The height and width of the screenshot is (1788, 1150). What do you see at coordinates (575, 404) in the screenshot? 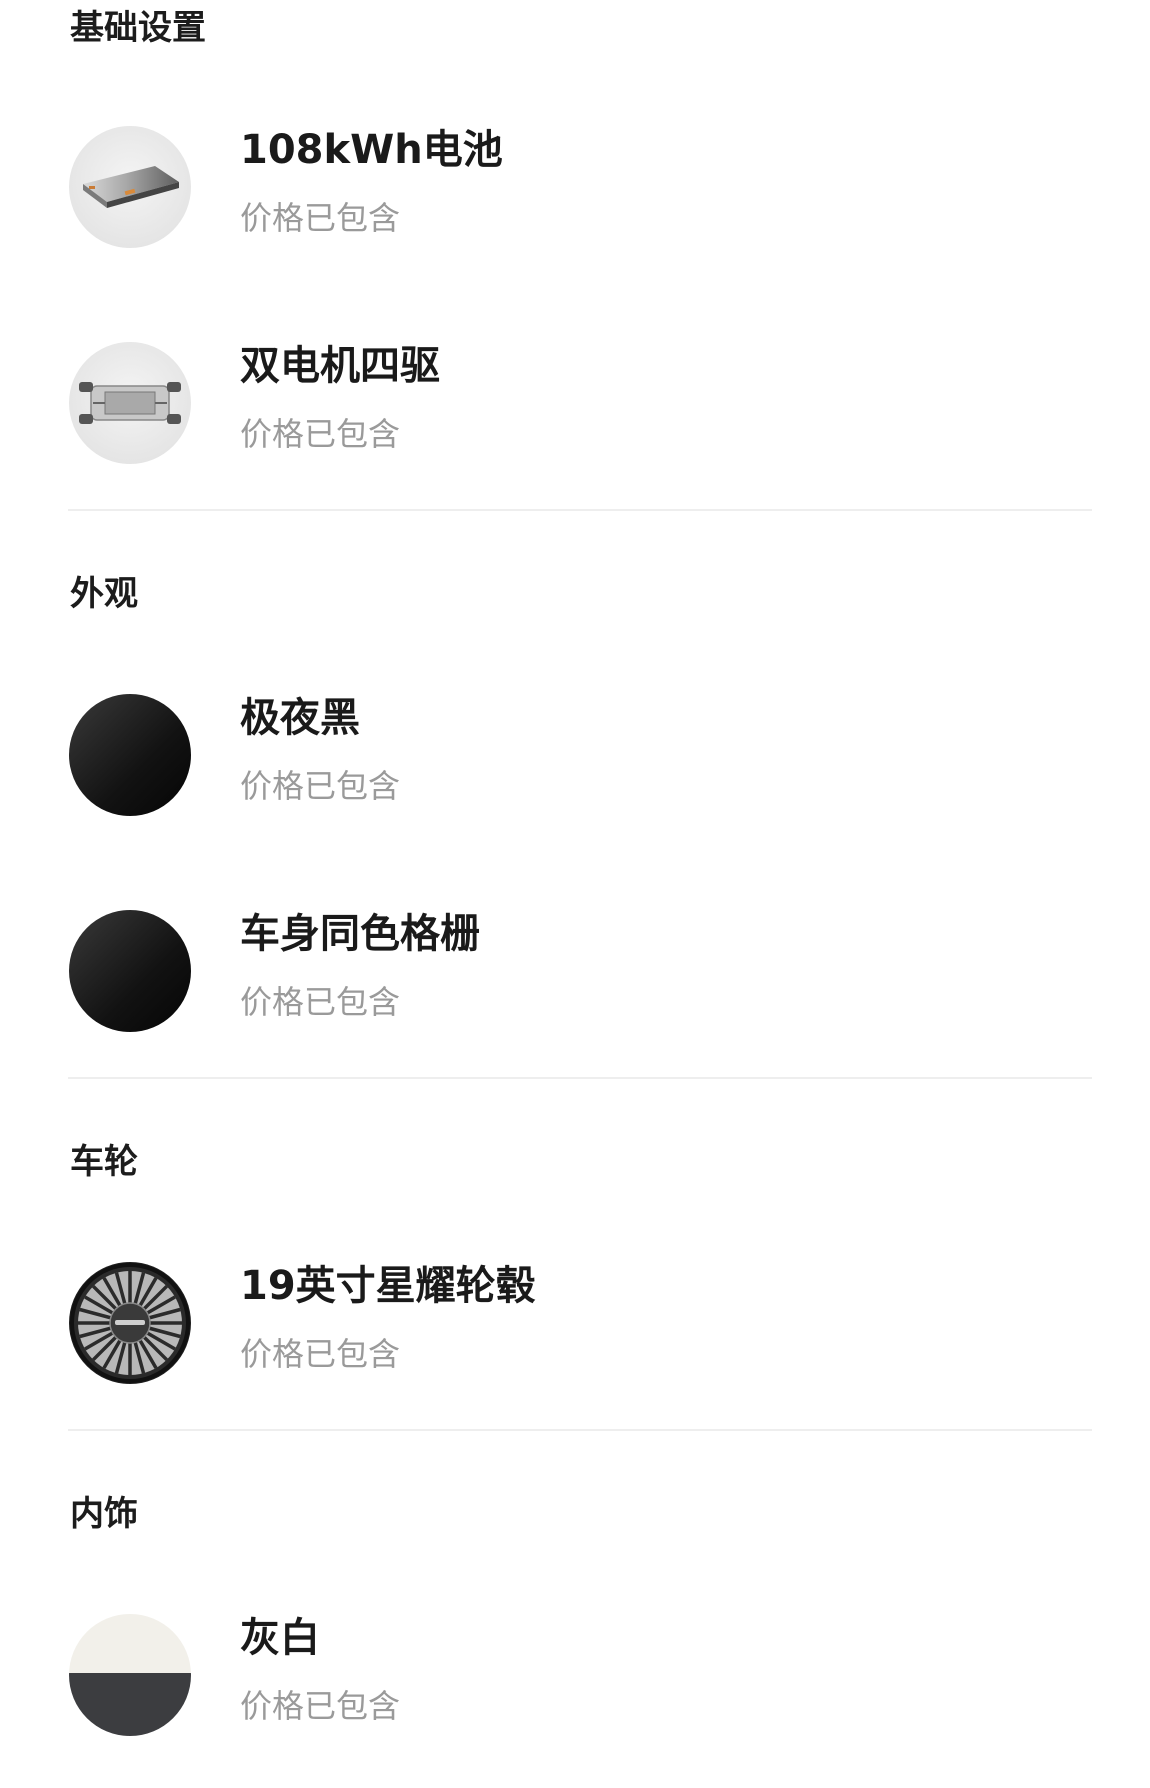
I see `list-item-dual-motor: 双电机四驱 价格已包含` at bounding box center [575, 404].